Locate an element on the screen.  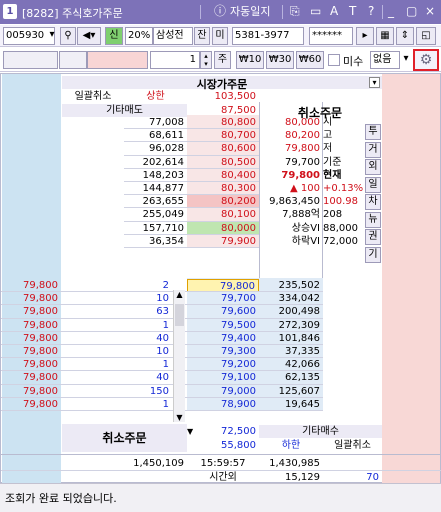
bid-price: 79,400 is located at coordinates (223, 338).